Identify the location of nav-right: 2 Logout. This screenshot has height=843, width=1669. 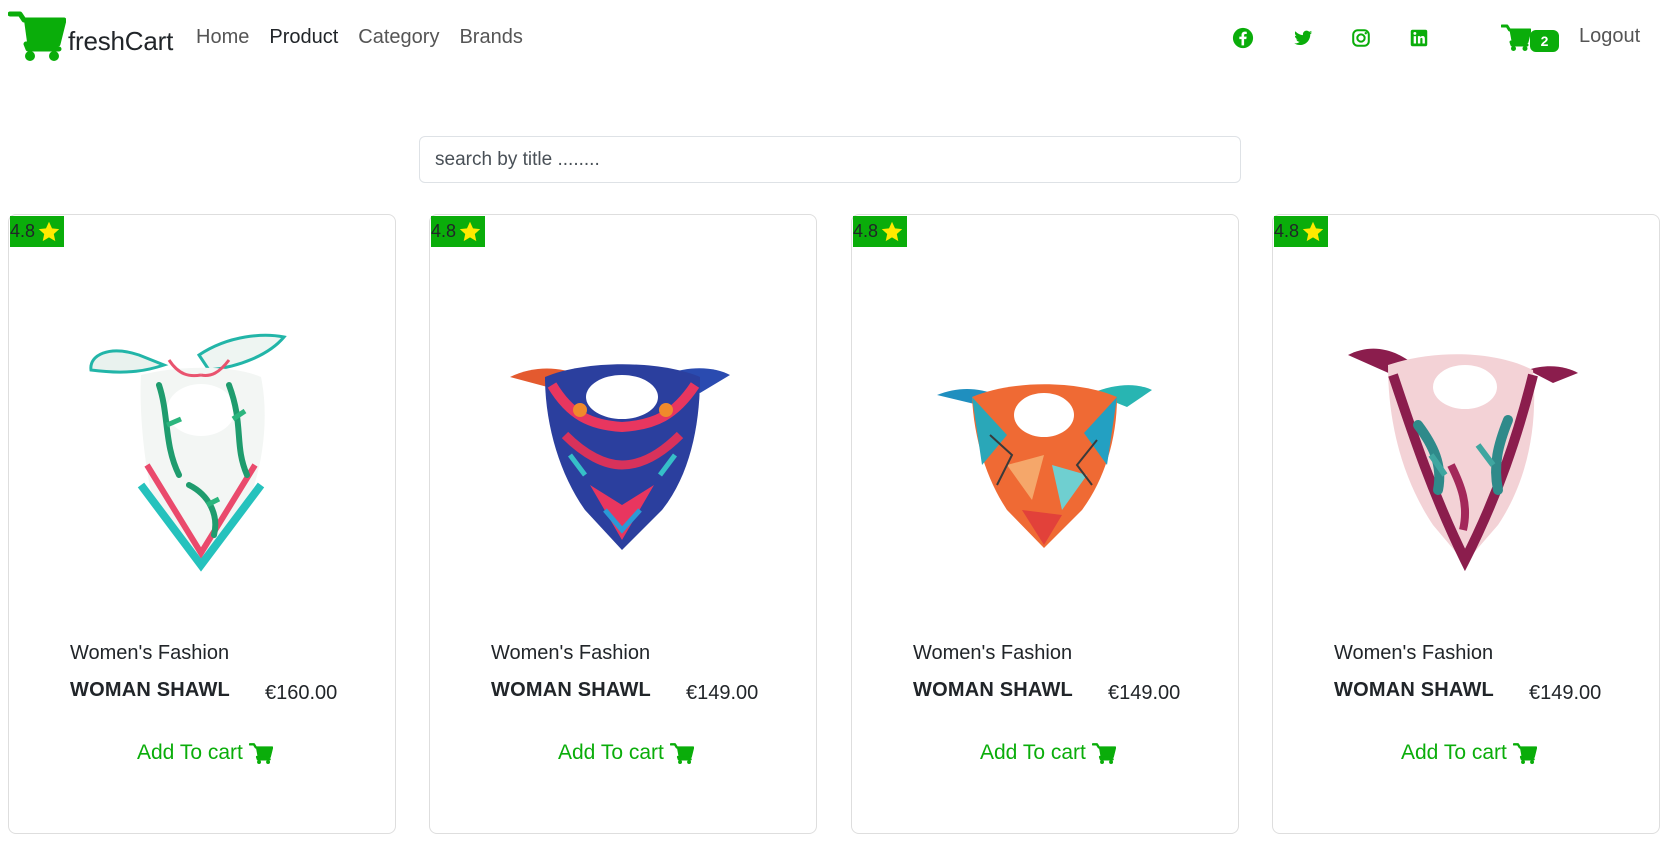
(834, 37).